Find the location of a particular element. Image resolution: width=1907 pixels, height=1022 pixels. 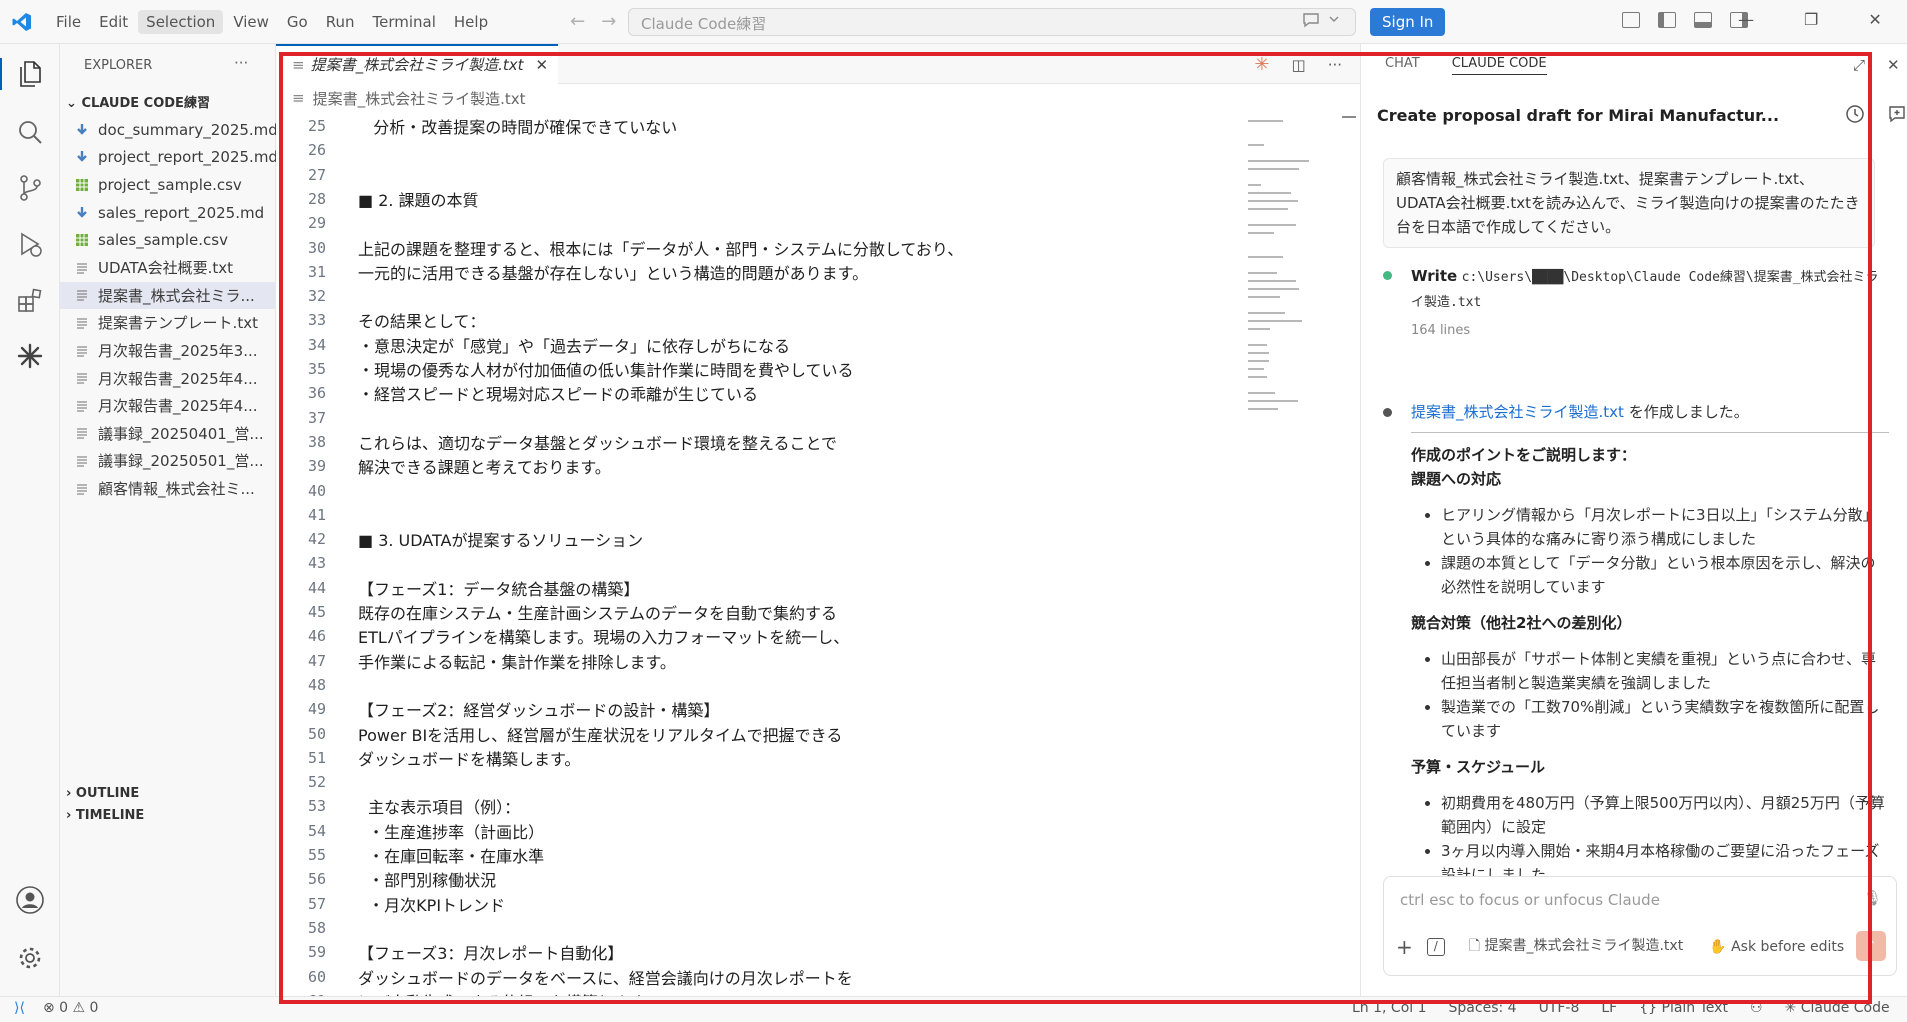

code-line: 35 ・現場の優秀な人材が付加価値の低い集計作業に時間を費やしている is located at coordinates (565, 369).